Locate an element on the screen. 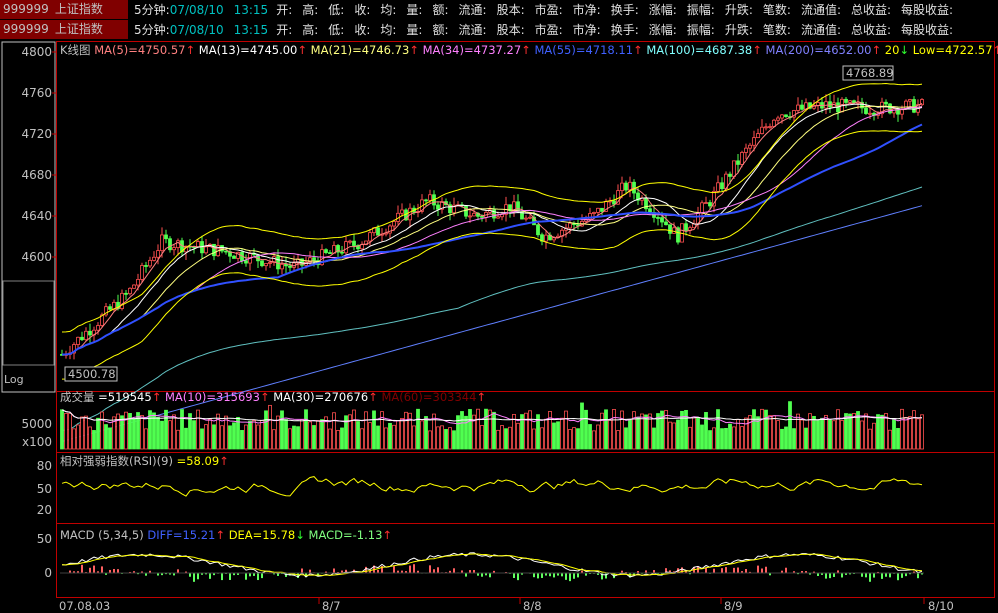 This screenshot has height=613, width=998. panel-title: 成交量 is located at coordinates (79, 397).